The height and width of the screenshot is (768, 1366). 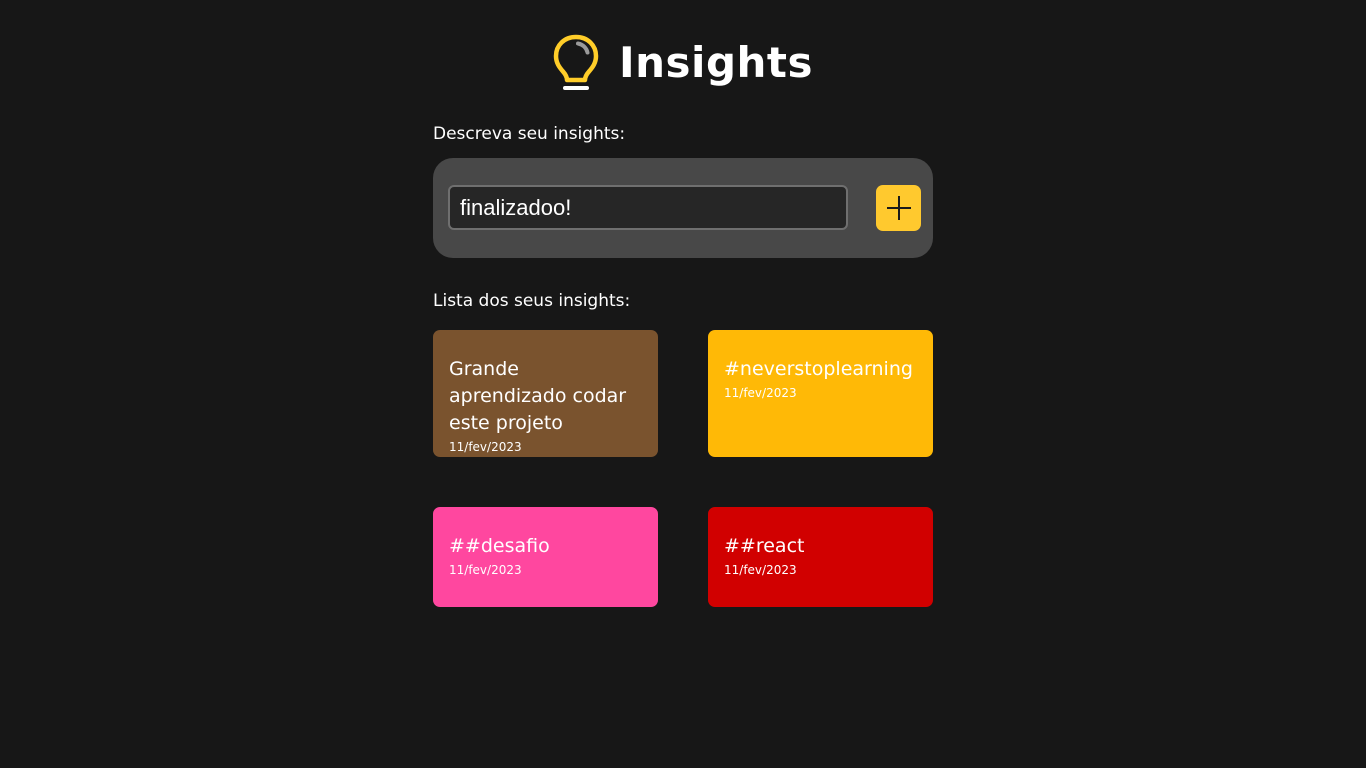 I want to click on lightbulb-icon, so click(x=576, y=63).